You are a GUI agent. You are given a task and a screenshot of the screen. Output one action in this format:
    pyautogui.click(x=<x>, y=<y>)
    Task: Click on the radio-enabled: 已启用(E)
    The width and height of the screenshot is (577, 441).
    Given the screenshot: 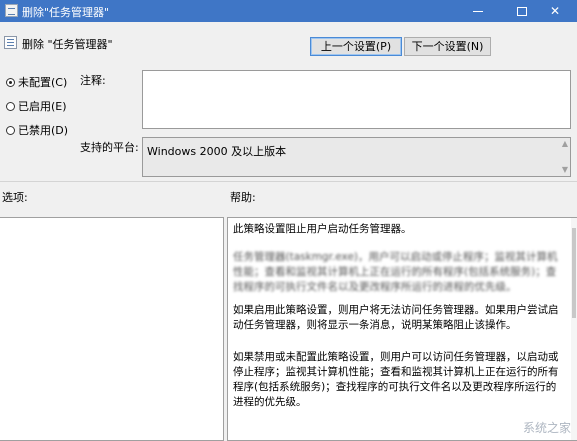 What is the action you would take?
    pyautogui.click(x=36, y=106)
    